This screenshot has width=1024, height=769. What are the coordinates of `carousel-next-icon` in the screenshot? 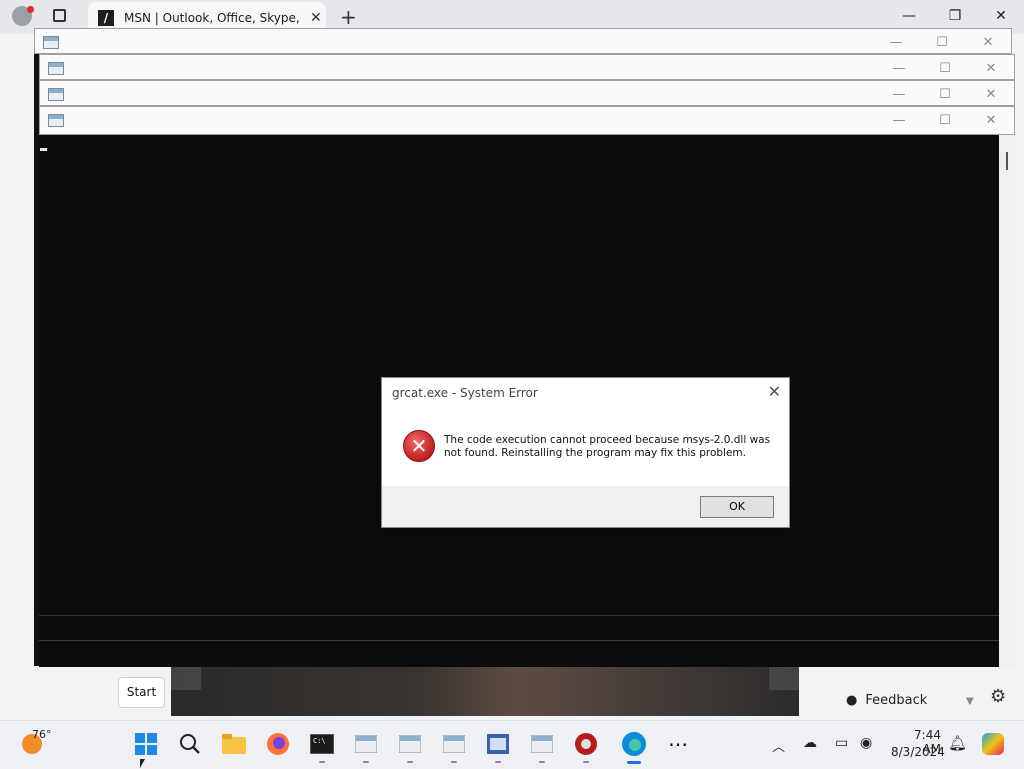 It's located at (784, 678).